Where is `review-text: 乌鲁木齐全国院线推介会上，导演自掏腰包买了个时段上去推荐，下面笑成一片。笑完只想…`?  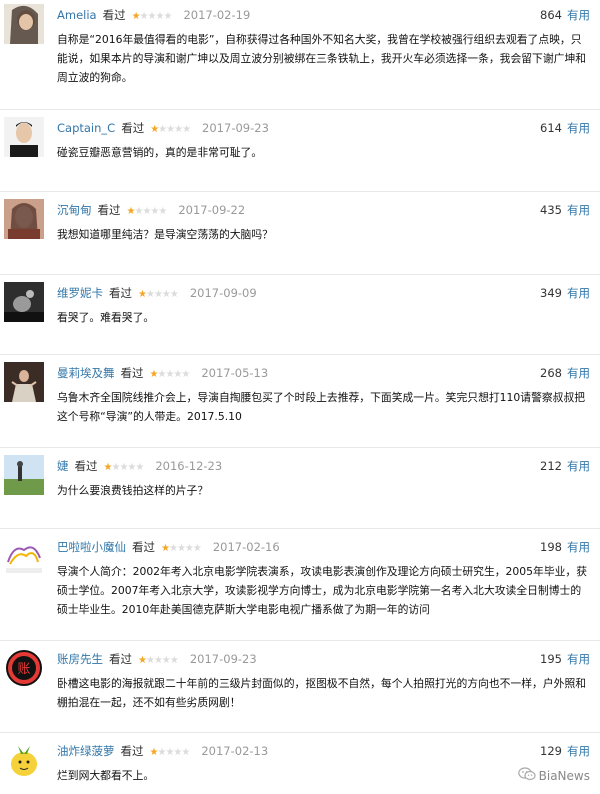 review-text: 乌鲁木齐全国院线推介会上，导演自掏腰包买了个时段上去推荐，下面笑成一片。笑完只想… is located at coordinates (321, 407).